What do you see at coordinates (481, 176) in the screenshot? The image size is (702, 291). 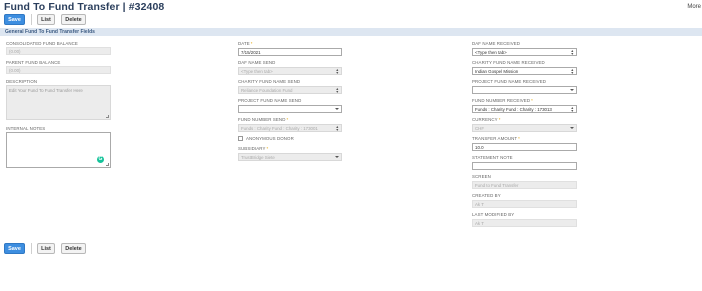 I see `screen-label: Screen` at bounding box center [481, 176].